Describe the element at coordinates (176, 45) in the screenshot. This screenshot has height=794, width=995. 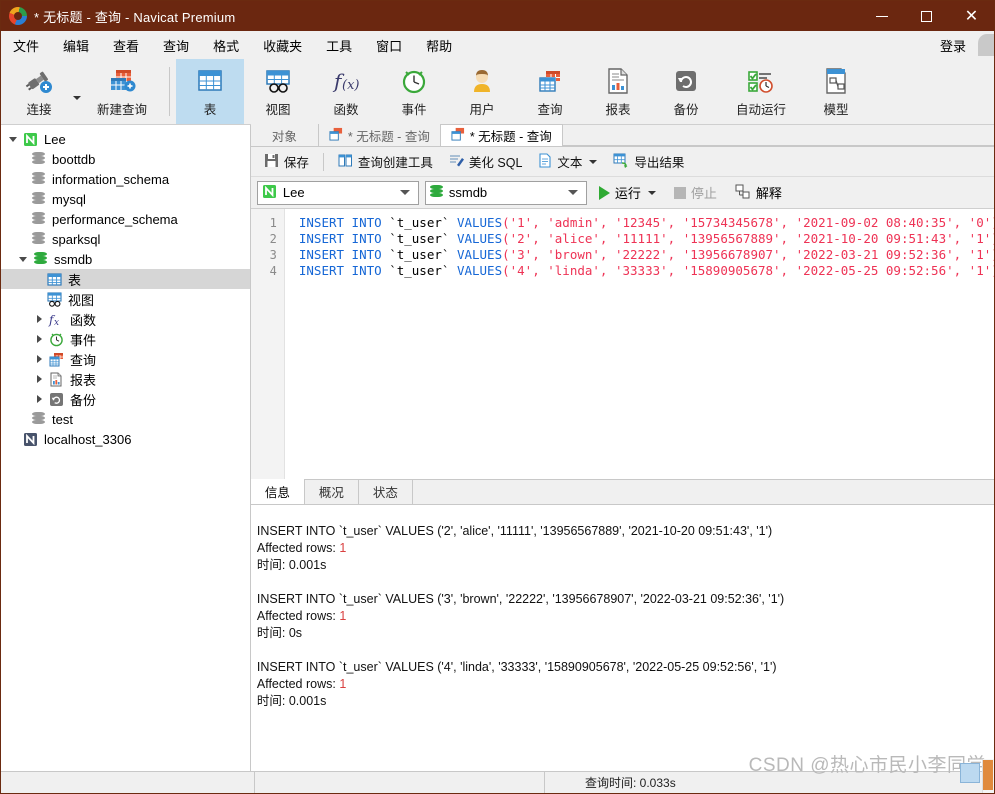
I see `menu-query: 查询` at that location.